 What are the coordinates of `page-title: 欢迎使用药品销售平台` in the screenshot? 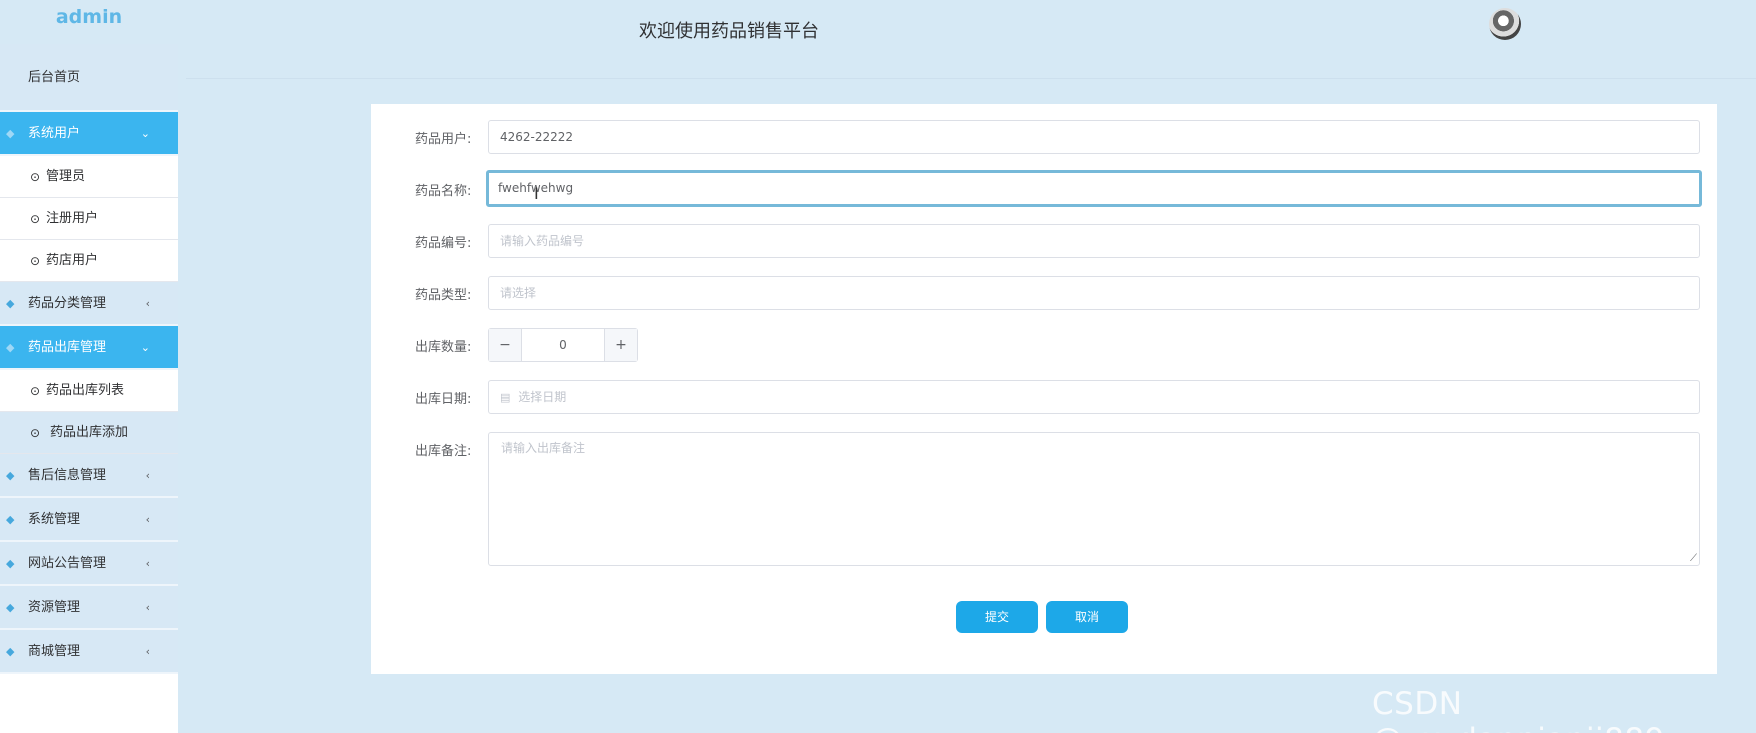 It's located at (729, 31).